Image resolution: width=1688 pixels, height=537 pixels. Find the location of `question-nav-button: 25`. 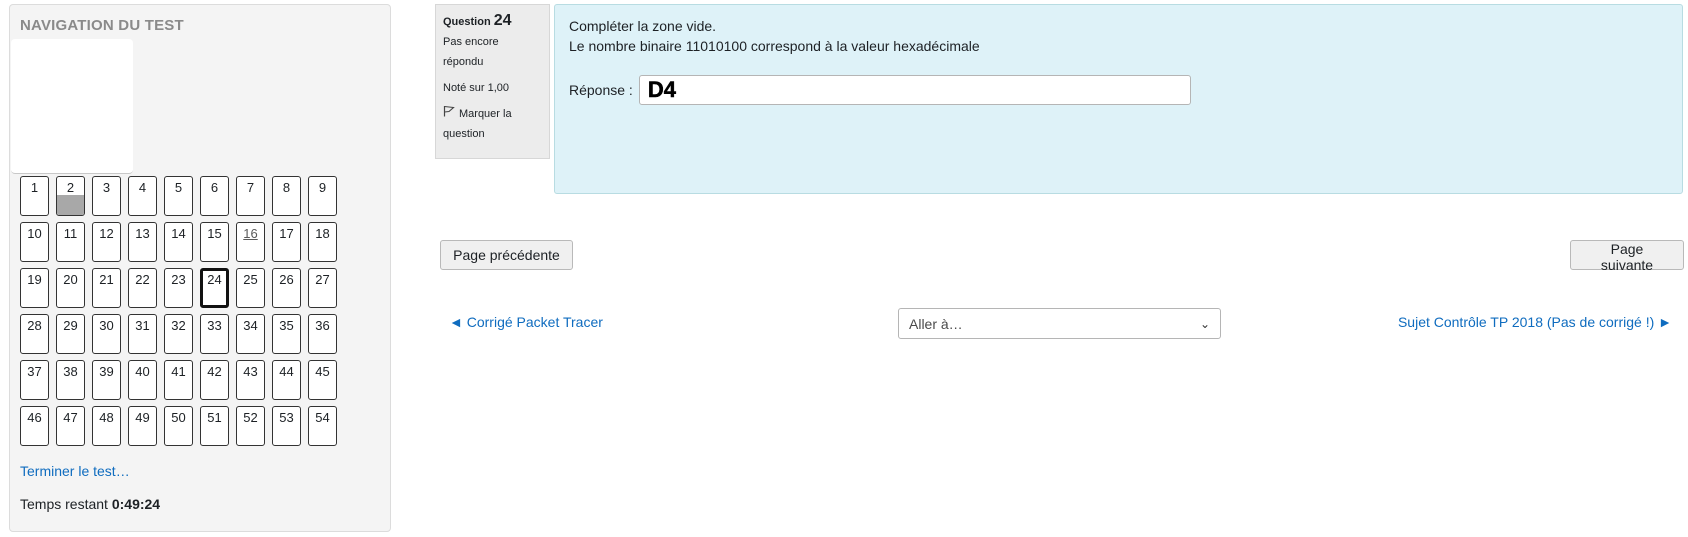

question-nav-button: 25 is located at coordinates (250, 288).